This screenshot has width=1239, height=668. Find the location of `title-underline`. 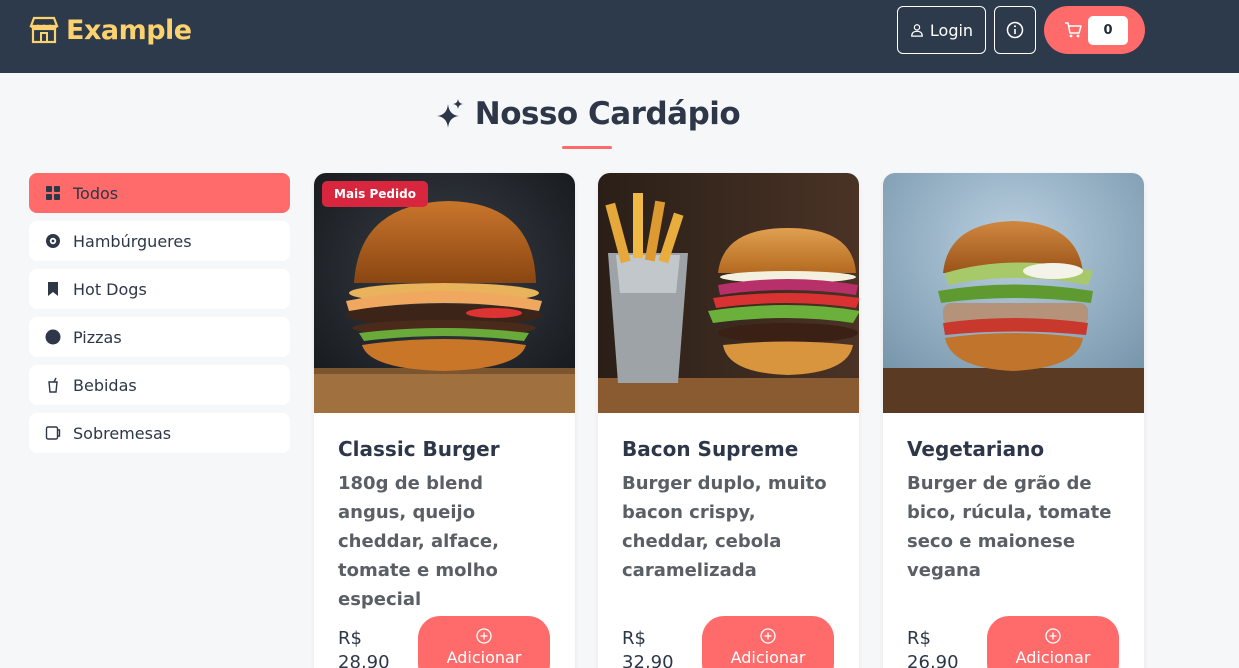

title-underline is located at coordinates (587, 147).